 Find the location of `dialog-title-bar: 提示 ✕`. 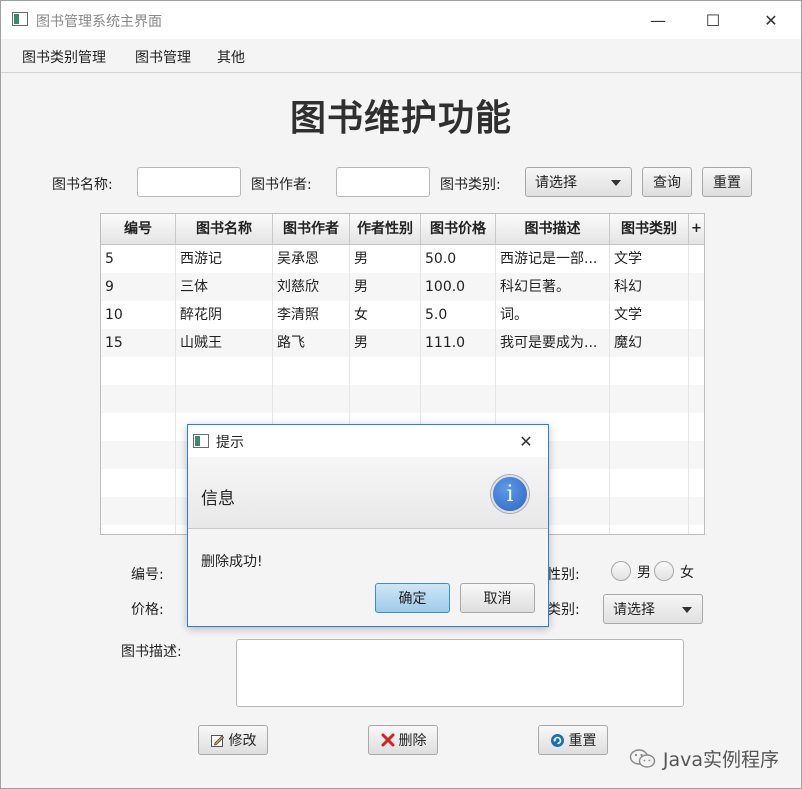

dialog-title-bar: 提示 ✕ is located at coordinates (368, 441).